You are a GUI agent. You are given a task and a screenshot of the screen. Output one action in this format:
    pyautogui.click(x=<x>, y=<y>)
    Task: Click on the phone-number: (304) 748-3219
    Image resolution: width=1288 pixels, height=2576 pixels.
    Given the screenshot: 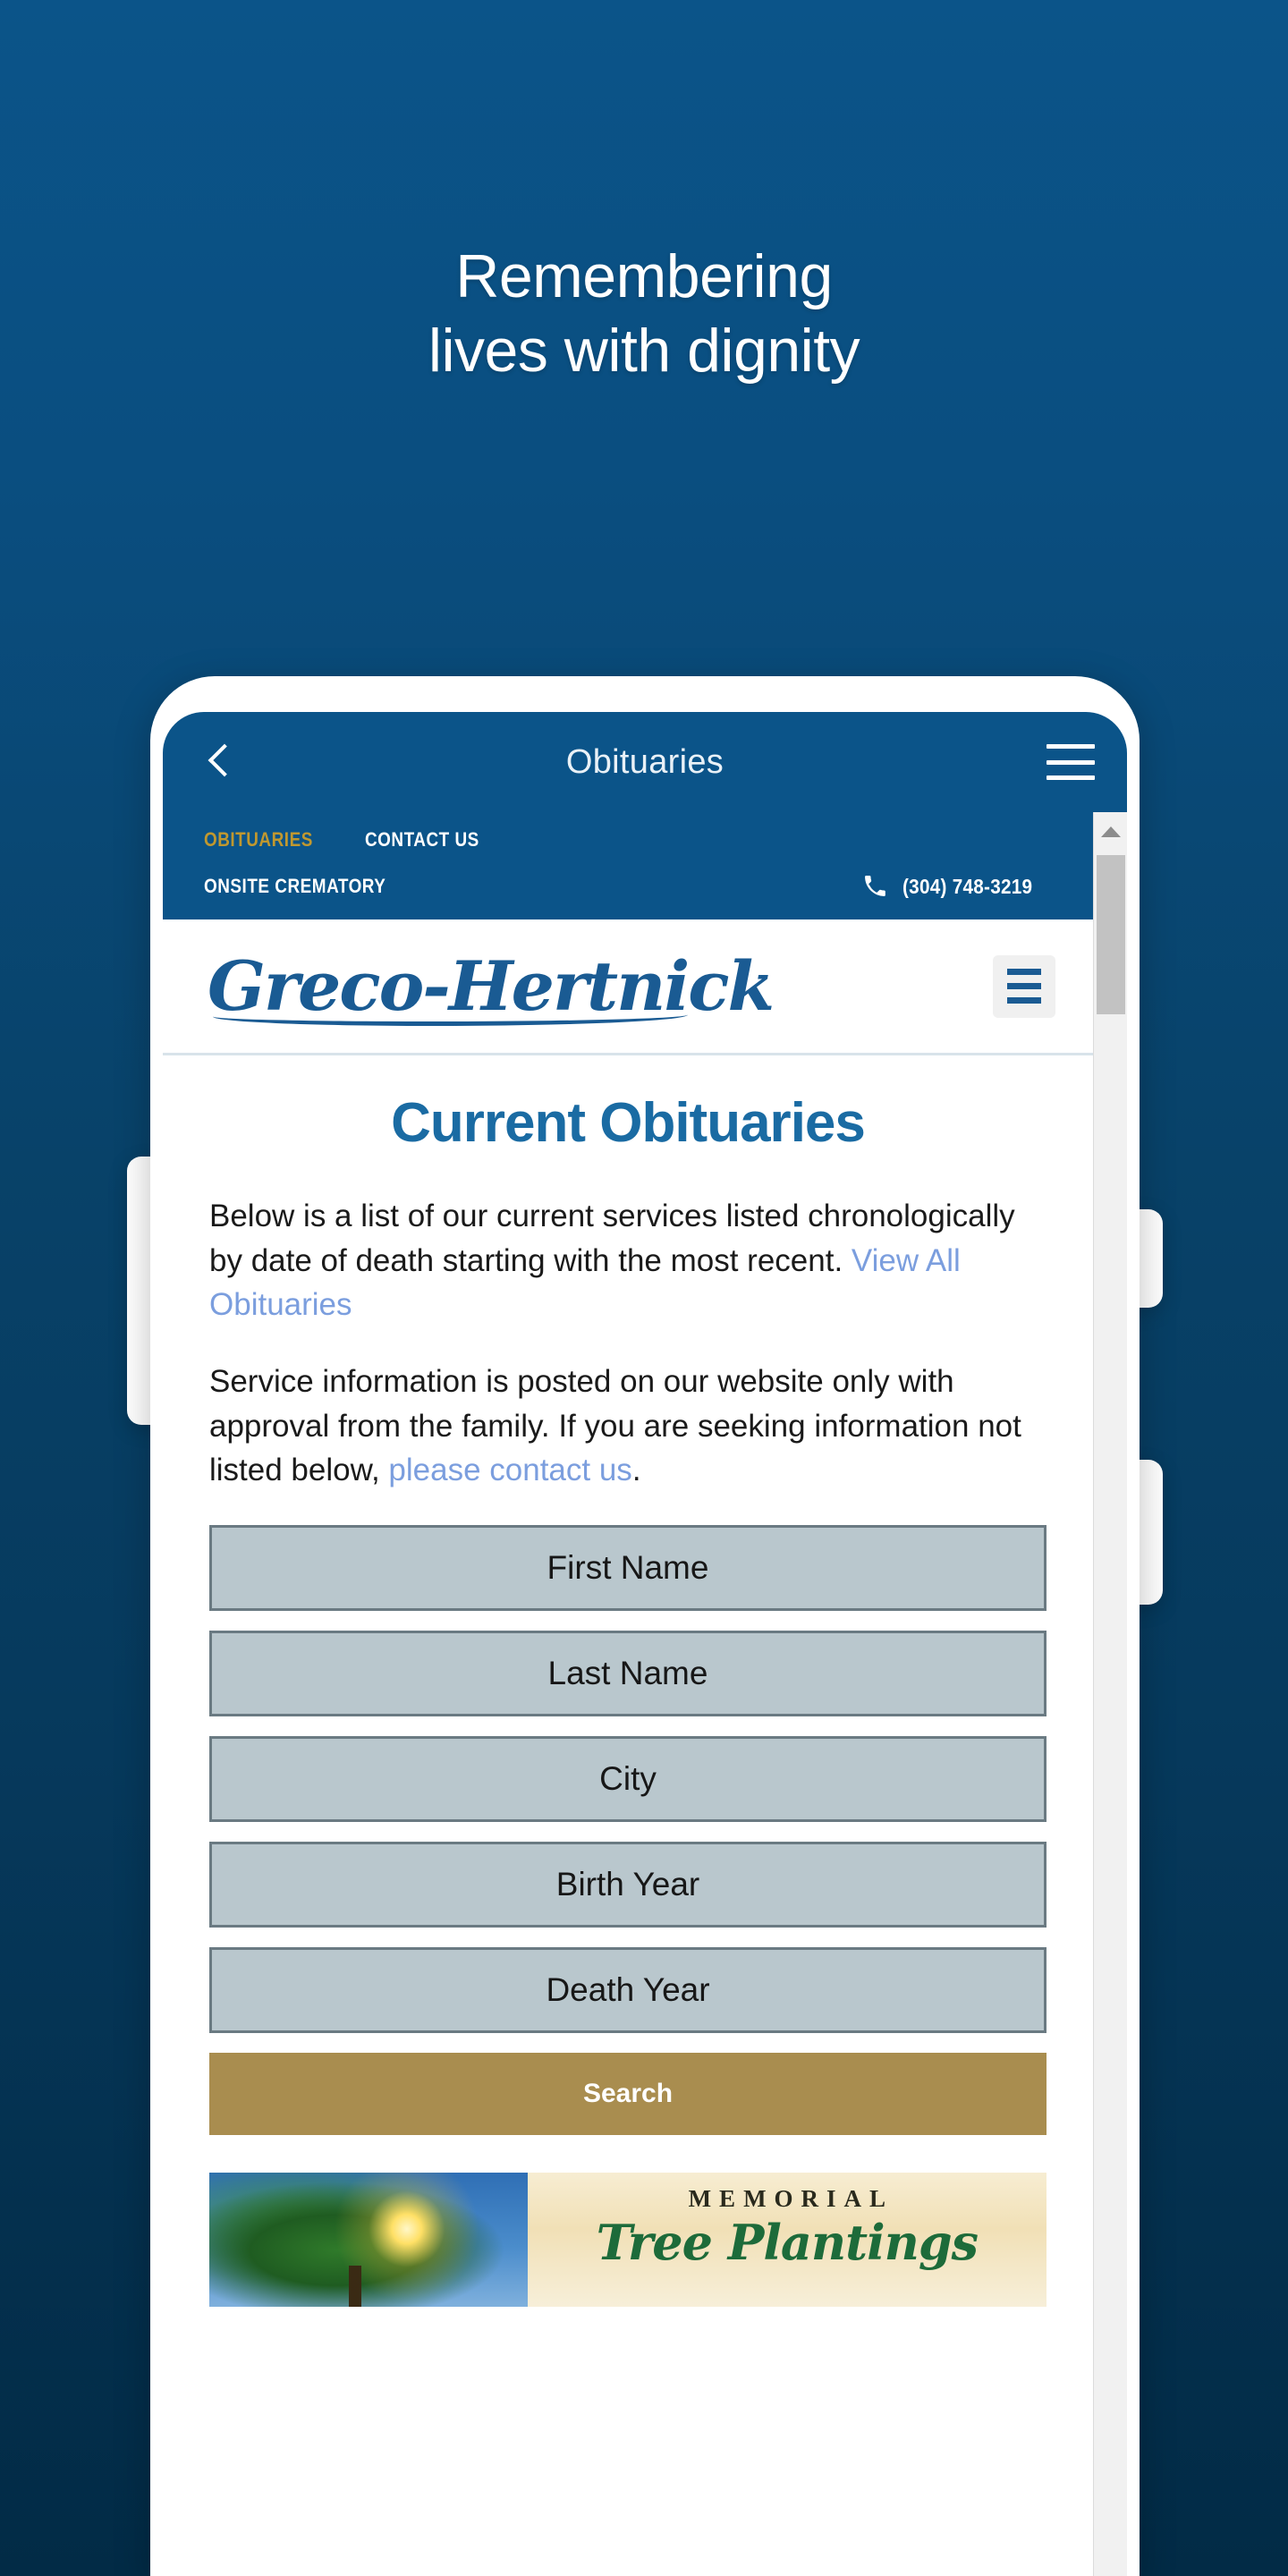 What is the action you would take?
    pyautogui.click(x=967, y=887)
    